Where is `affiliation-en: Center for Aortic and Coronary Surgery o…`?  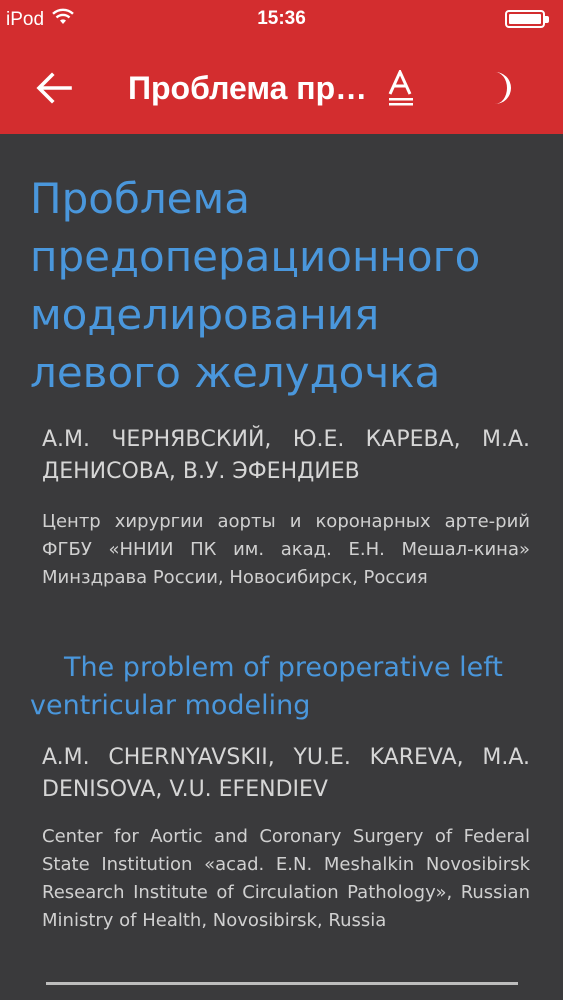 affiliation-en: Center for Aortic and Coronary Surgery o… is located at coordinates (286, 878).